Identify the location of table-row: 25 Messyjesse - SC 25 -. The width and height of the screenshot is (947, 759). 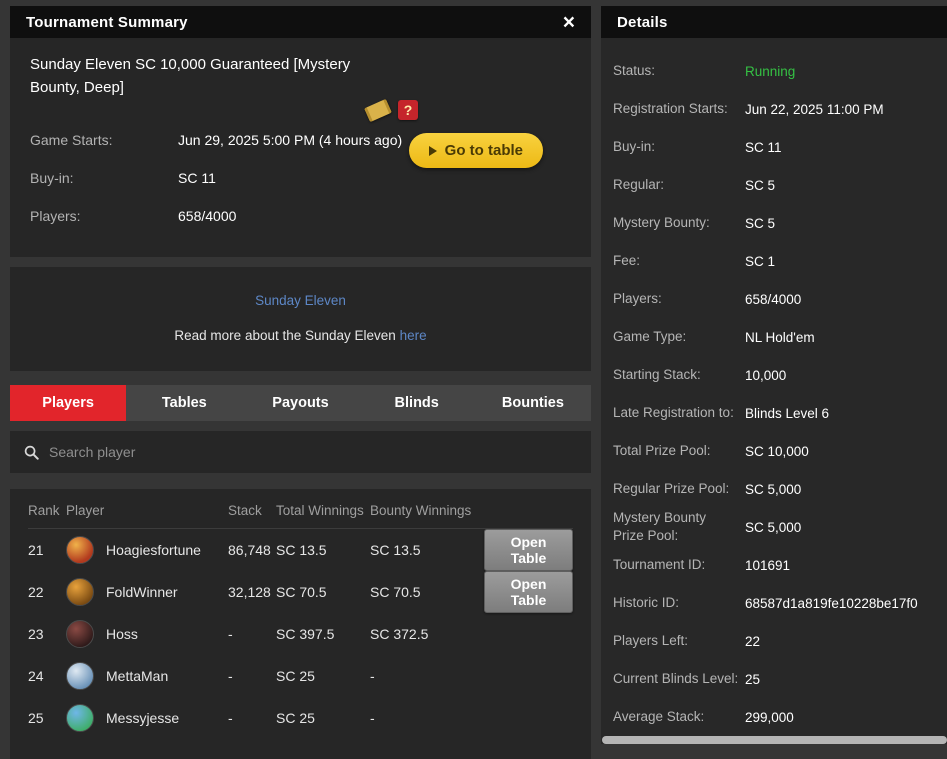
(300, 718).